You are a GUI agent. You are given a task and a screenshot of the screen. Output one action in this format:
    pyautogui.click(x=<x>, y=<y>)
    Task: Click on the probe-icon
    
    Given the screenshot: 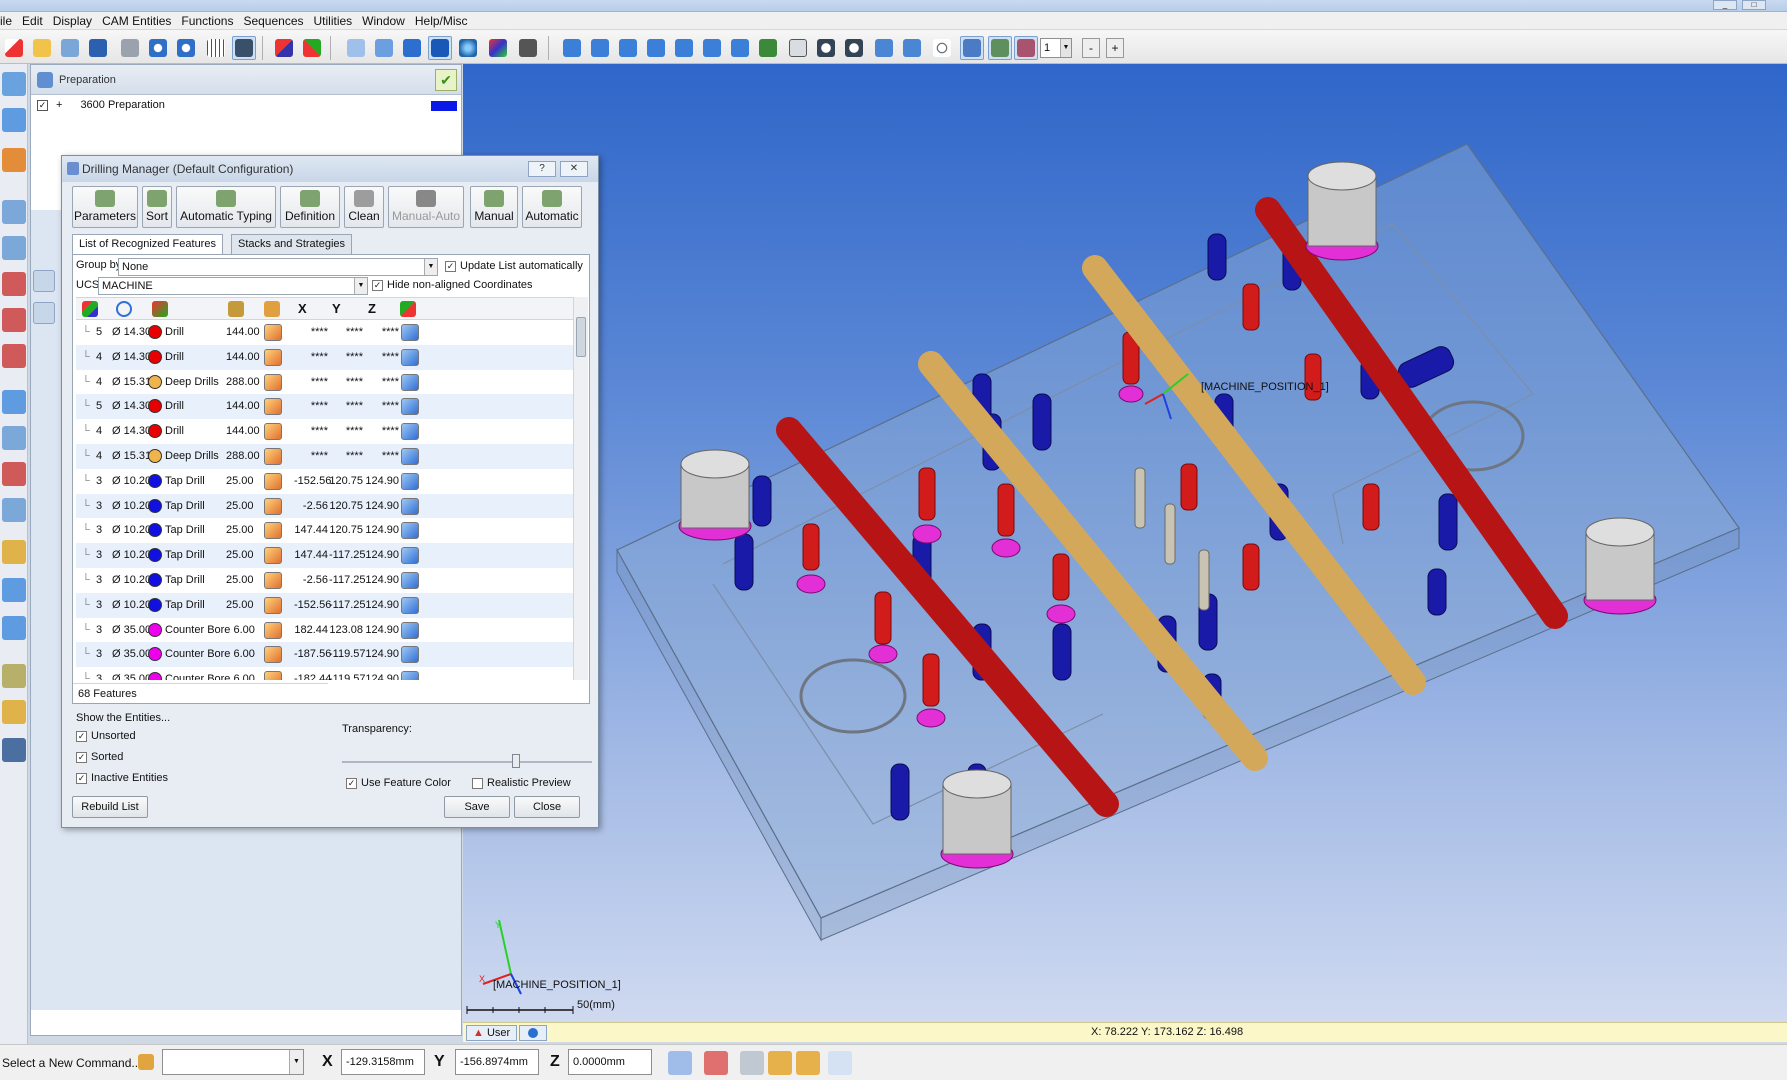 What is the action you would take?
    pyautogui.click(x=14, y=438)
    